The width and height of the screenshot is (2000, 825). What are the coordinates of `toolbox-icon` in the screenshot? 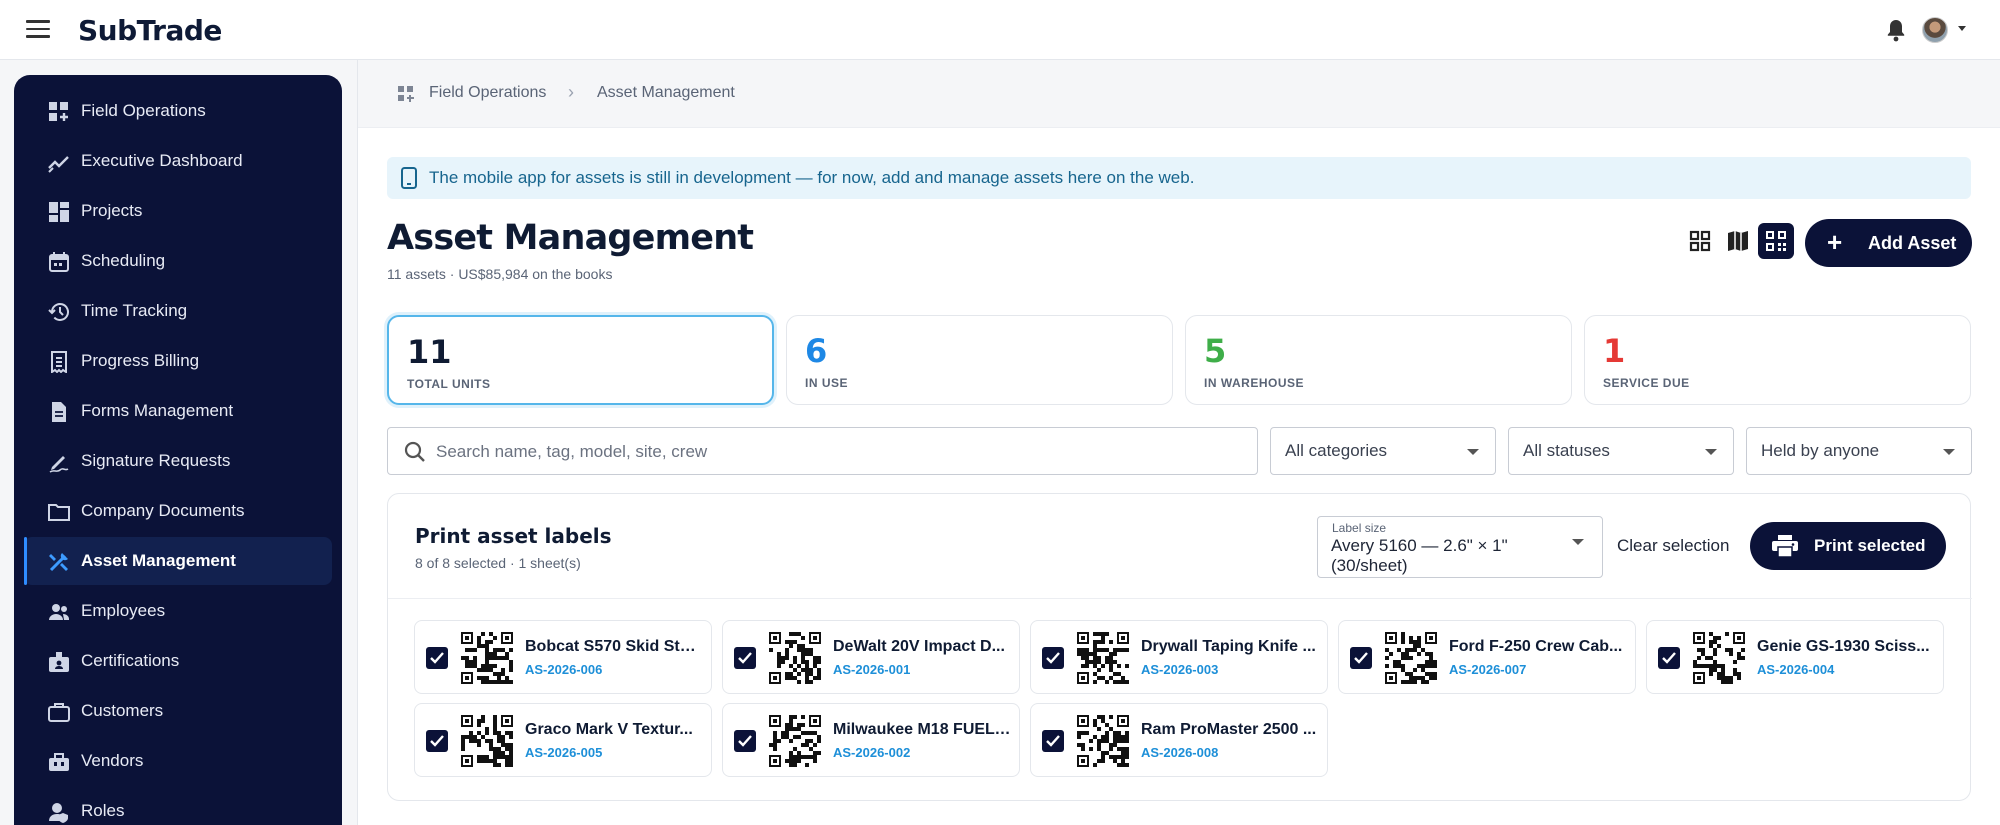 It's located at (59, 762).